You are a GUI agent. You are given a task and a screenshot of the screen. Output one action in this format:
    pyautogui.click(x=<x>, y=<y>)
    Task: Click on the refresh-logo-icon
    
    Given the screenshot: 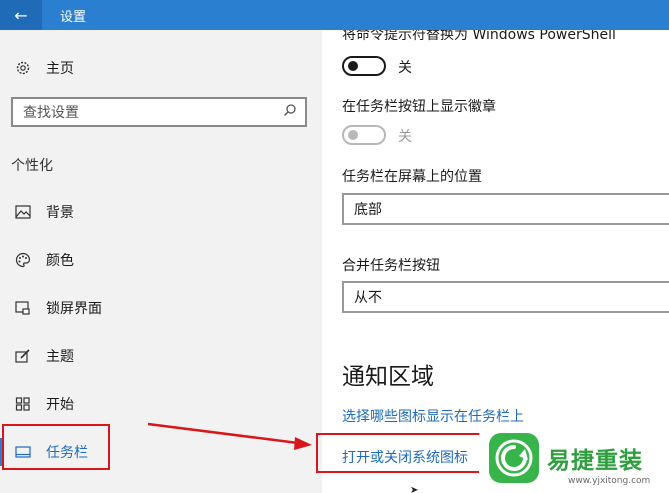 What is the action you would take?
    pyautogui.click(x=514, y=458)
    